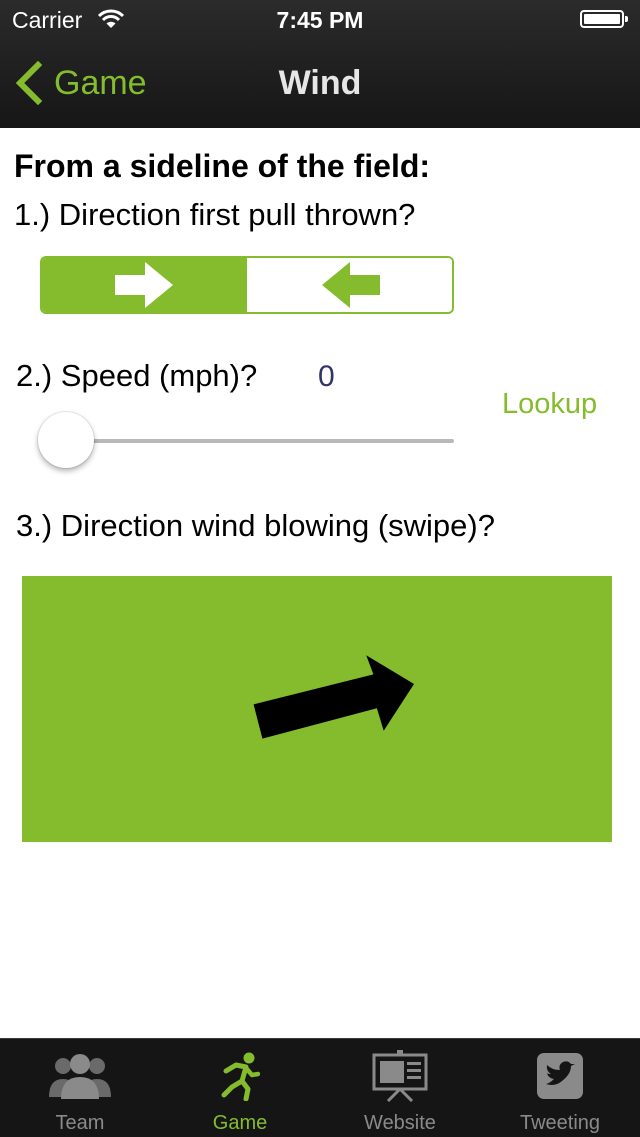  Describe the element at coordinates (549, 404) in the screenshot. I see `lookup-button: Lookup` at that location.